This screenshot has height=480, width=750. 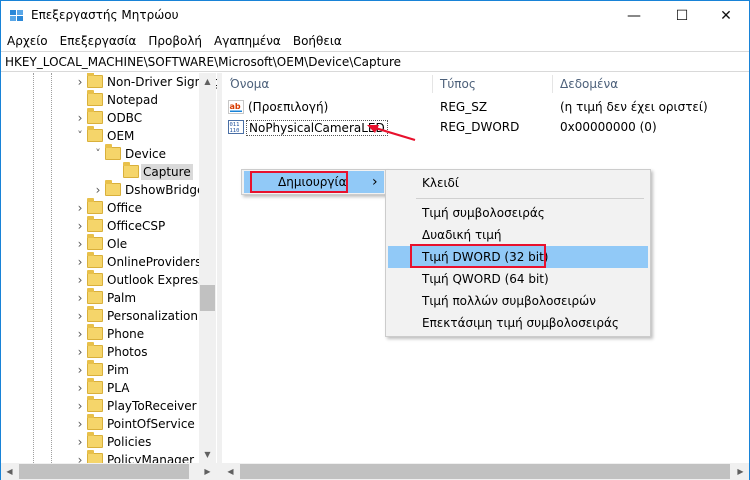 I want to click on column-header-data: Δεδομένα, so click(x=589, y=84).